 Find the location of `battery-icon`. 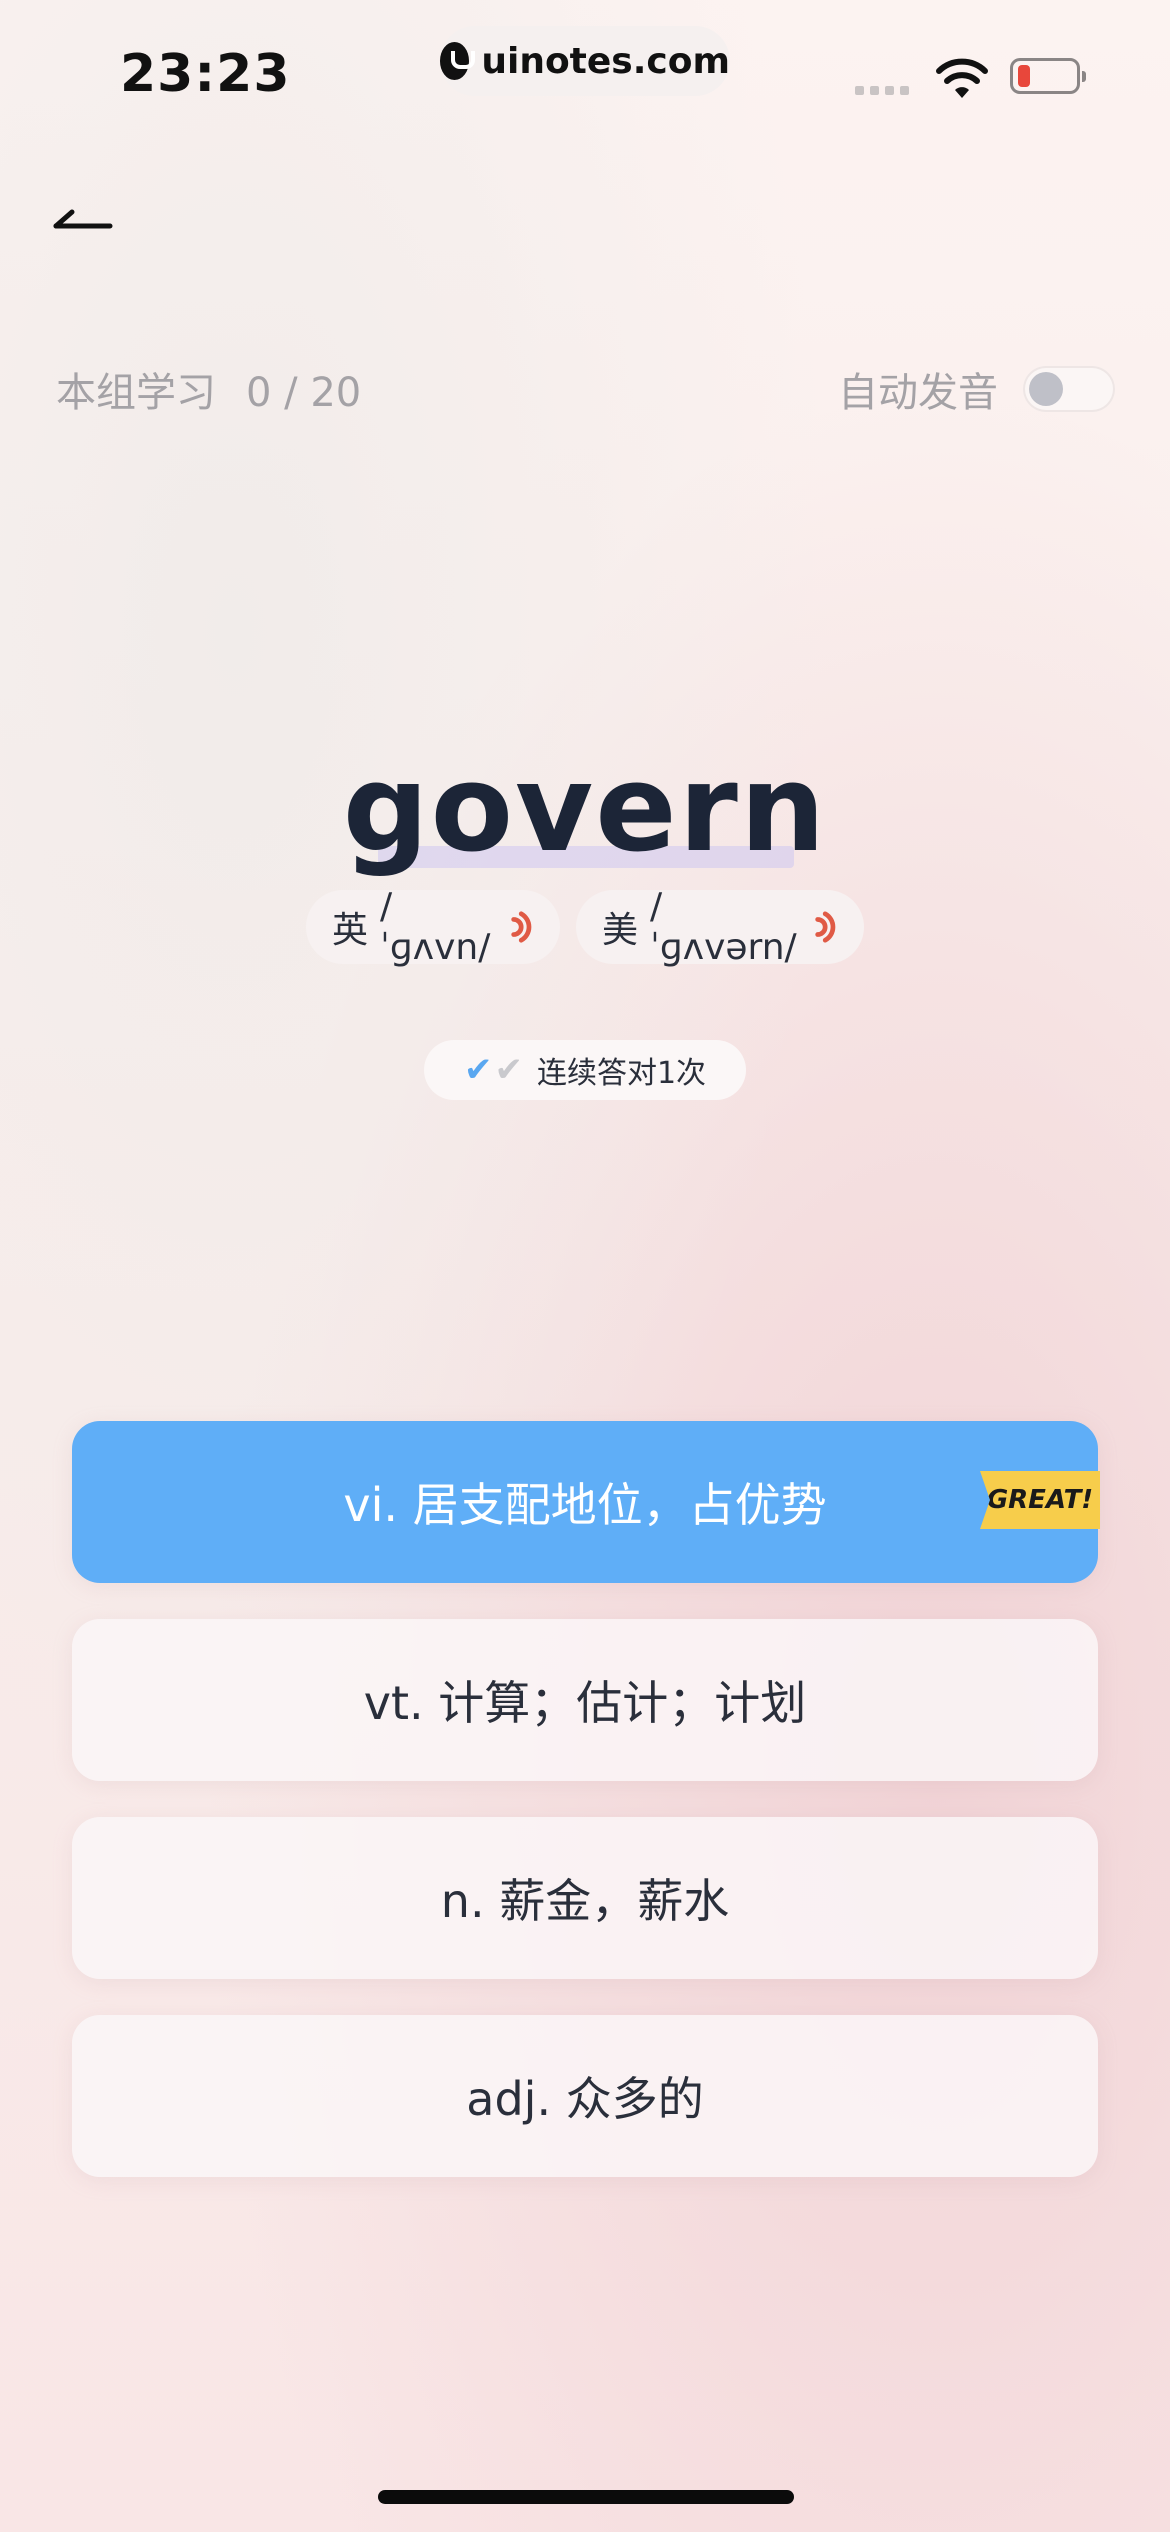

battery-icon is located at coordinates (1048, 76).